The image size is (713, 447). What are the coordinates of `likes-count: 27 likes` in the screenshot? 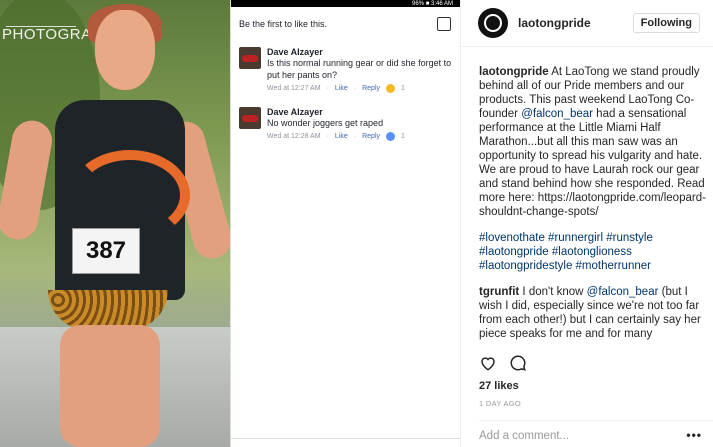 It's located at (499, 386).